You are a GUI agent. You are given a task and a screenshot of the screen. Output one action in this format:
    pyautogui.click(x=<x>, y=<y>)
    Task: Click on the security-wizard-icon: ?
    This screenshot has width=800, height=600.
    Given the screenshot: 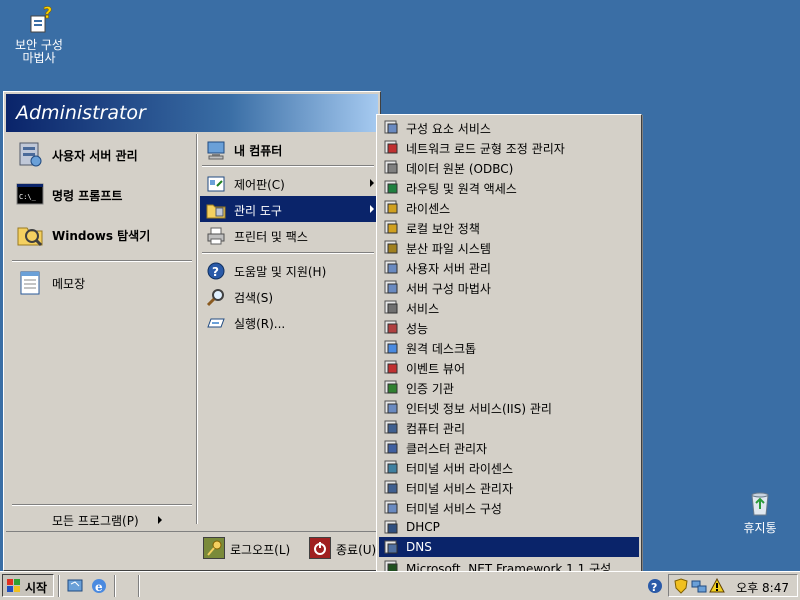 What is the action you would take?
    pyautogui.click(x=39, y=20)
    